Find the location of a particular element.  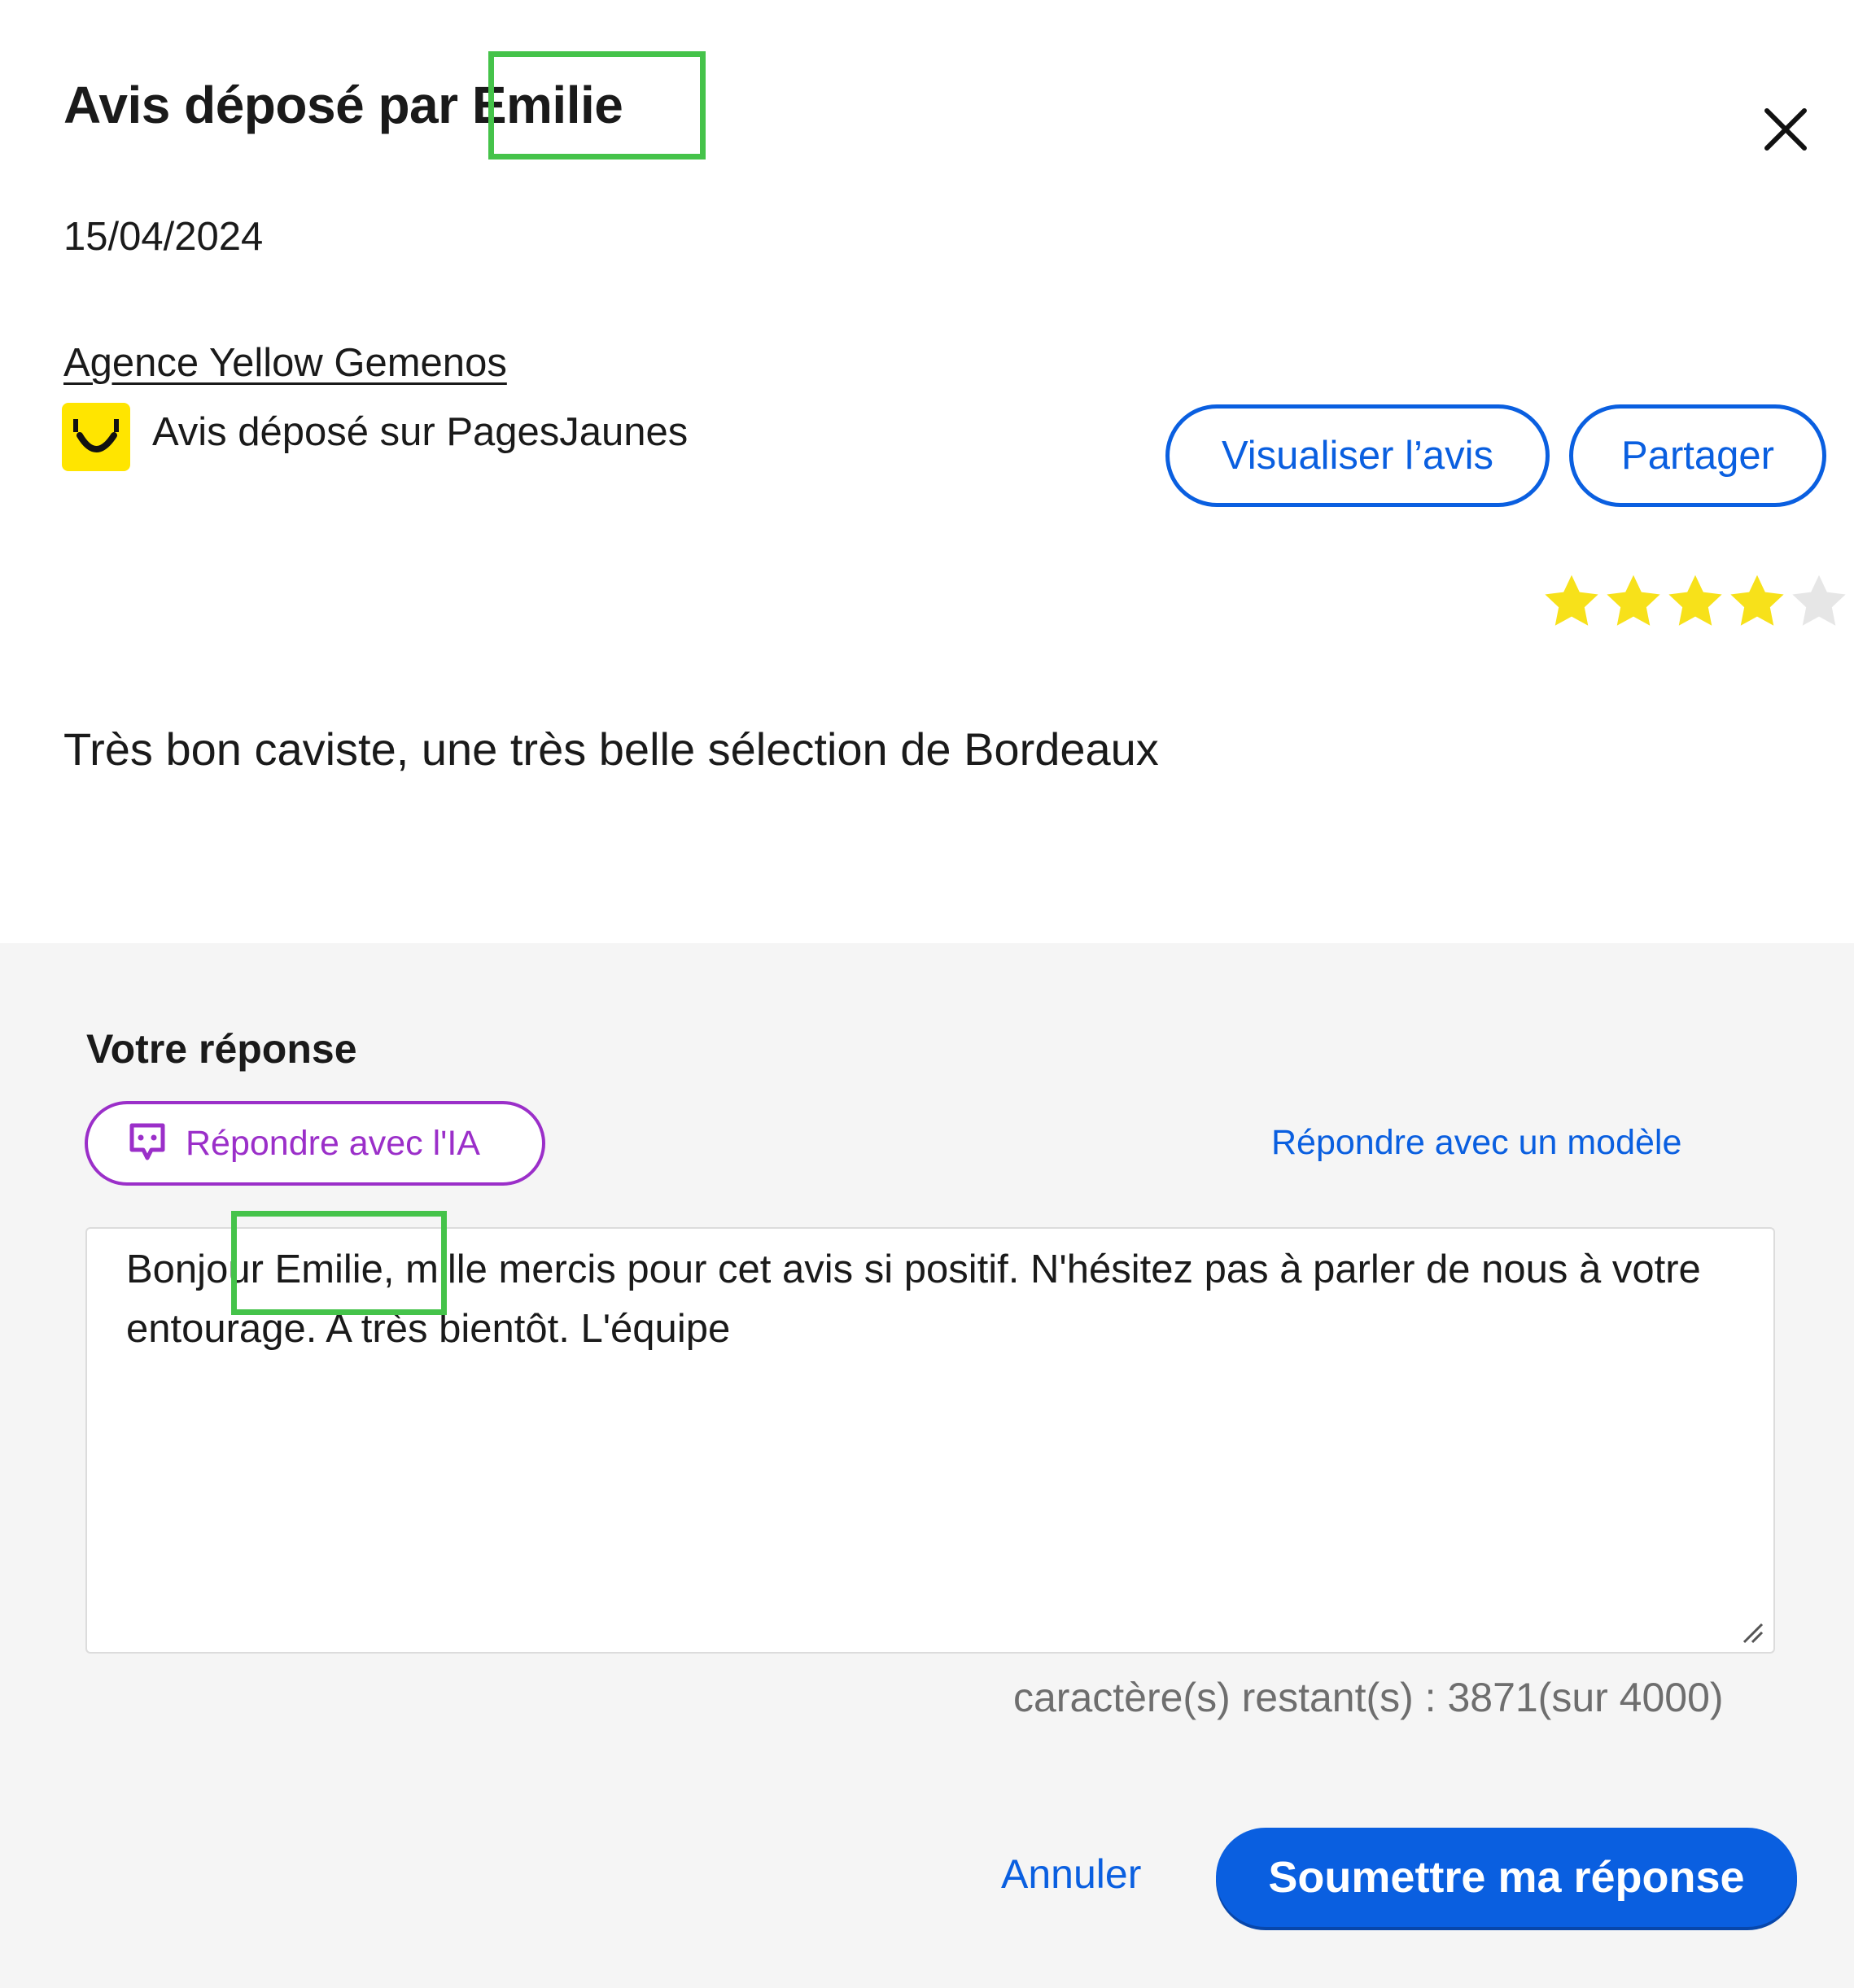

star-rating is located at coordinates (1696, 601).